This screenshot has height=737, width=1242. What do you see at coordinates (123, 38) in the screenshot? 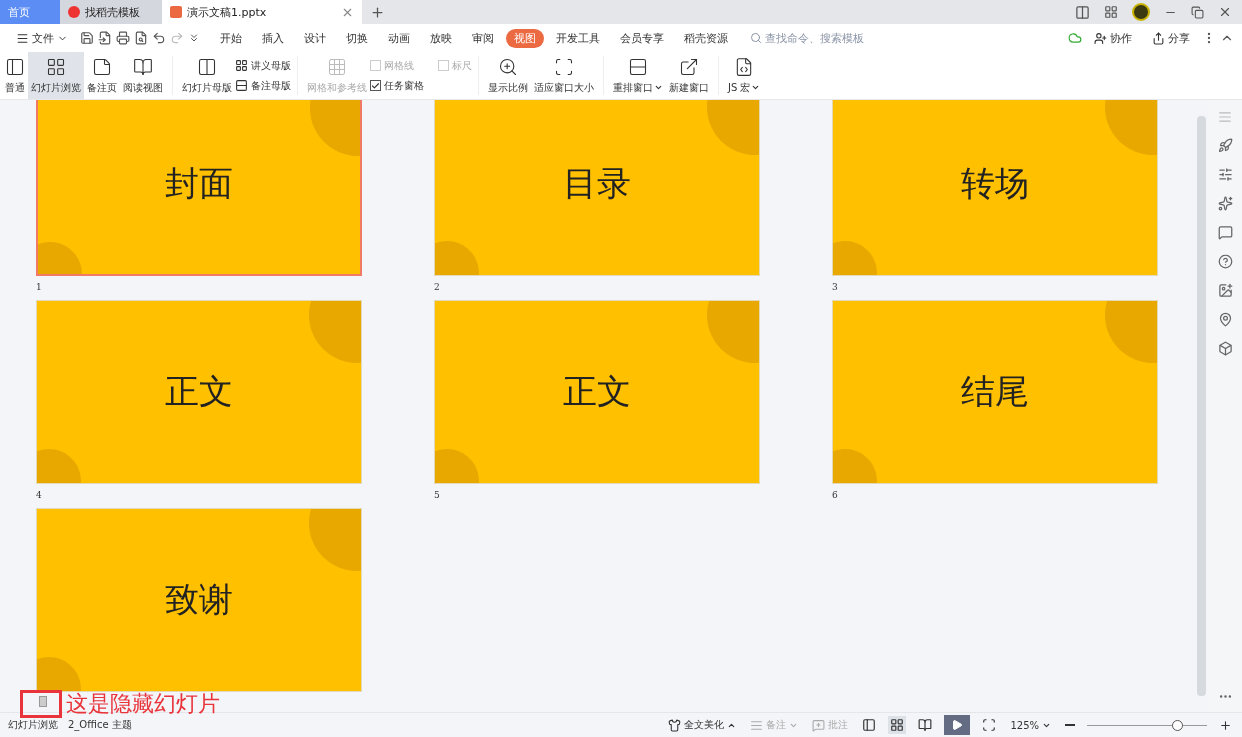
I see `print-icon` at bounding box center [123, 38].